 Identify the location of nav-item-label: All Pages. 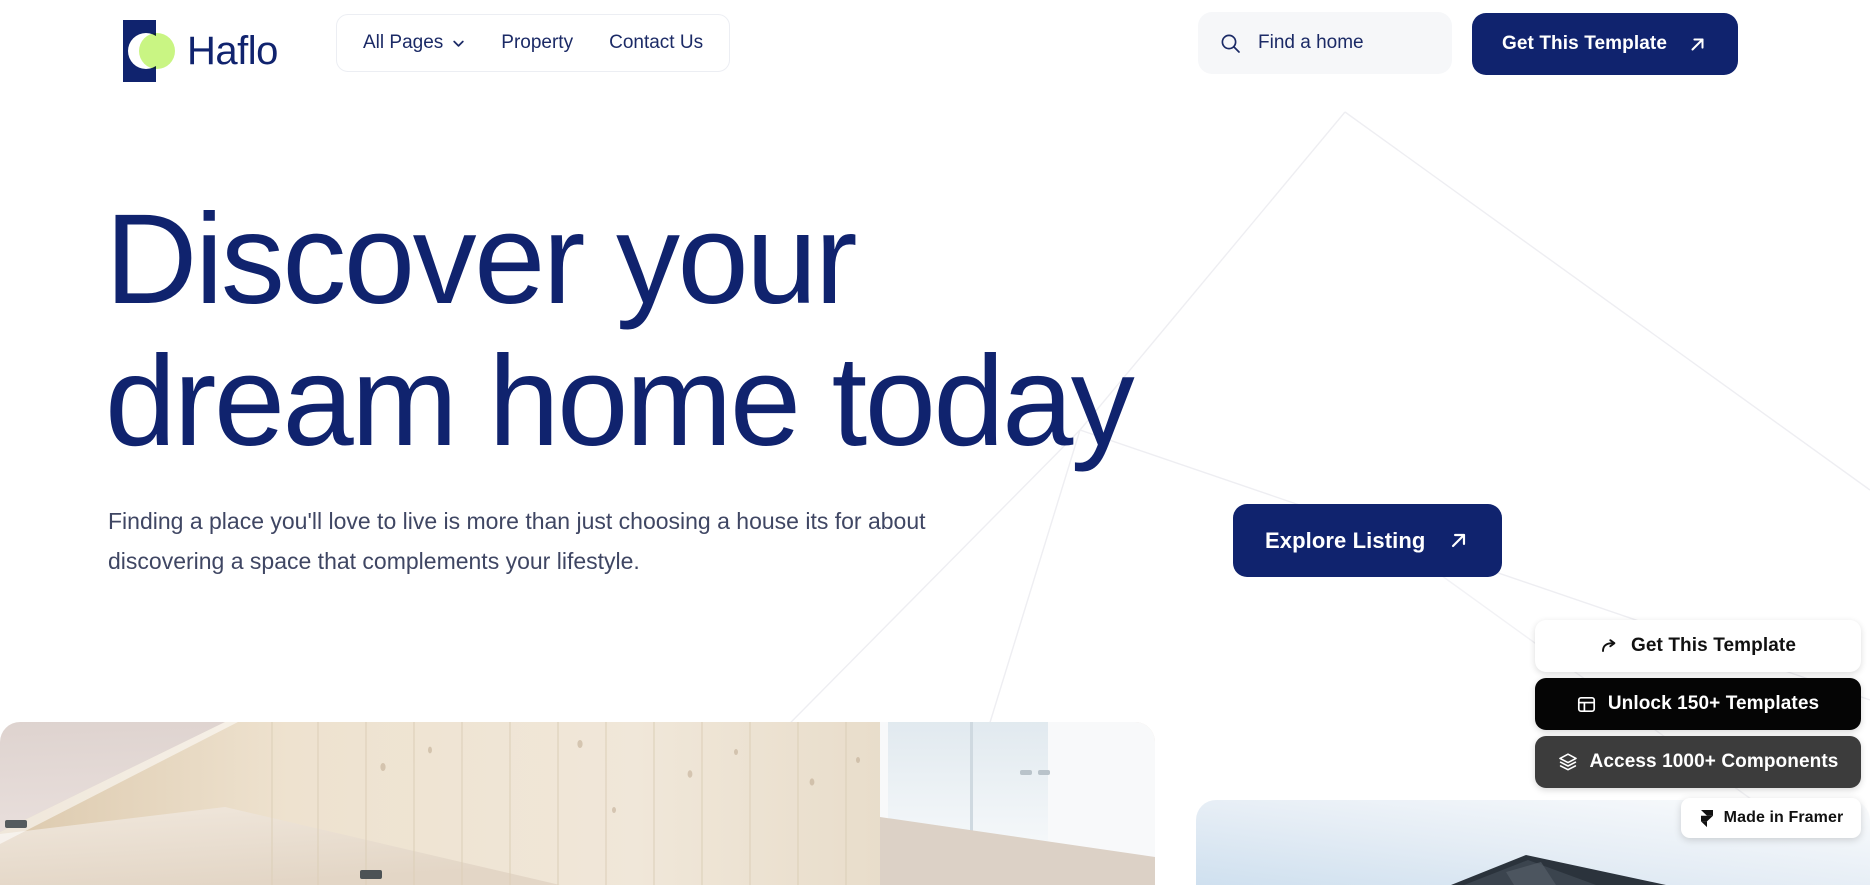
(403, 42).